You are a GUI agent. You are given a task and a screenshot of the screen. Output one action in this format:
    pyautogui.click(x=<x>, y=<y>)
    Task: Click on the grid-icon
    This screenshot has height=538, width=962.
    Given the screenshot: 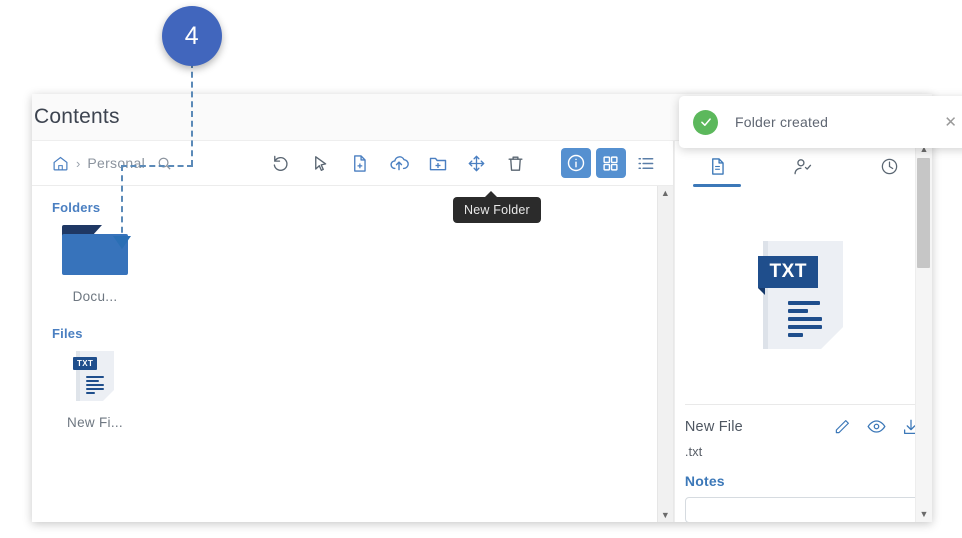 What is the action you would take?
    pyautogui.click(x=610, y=163)
    